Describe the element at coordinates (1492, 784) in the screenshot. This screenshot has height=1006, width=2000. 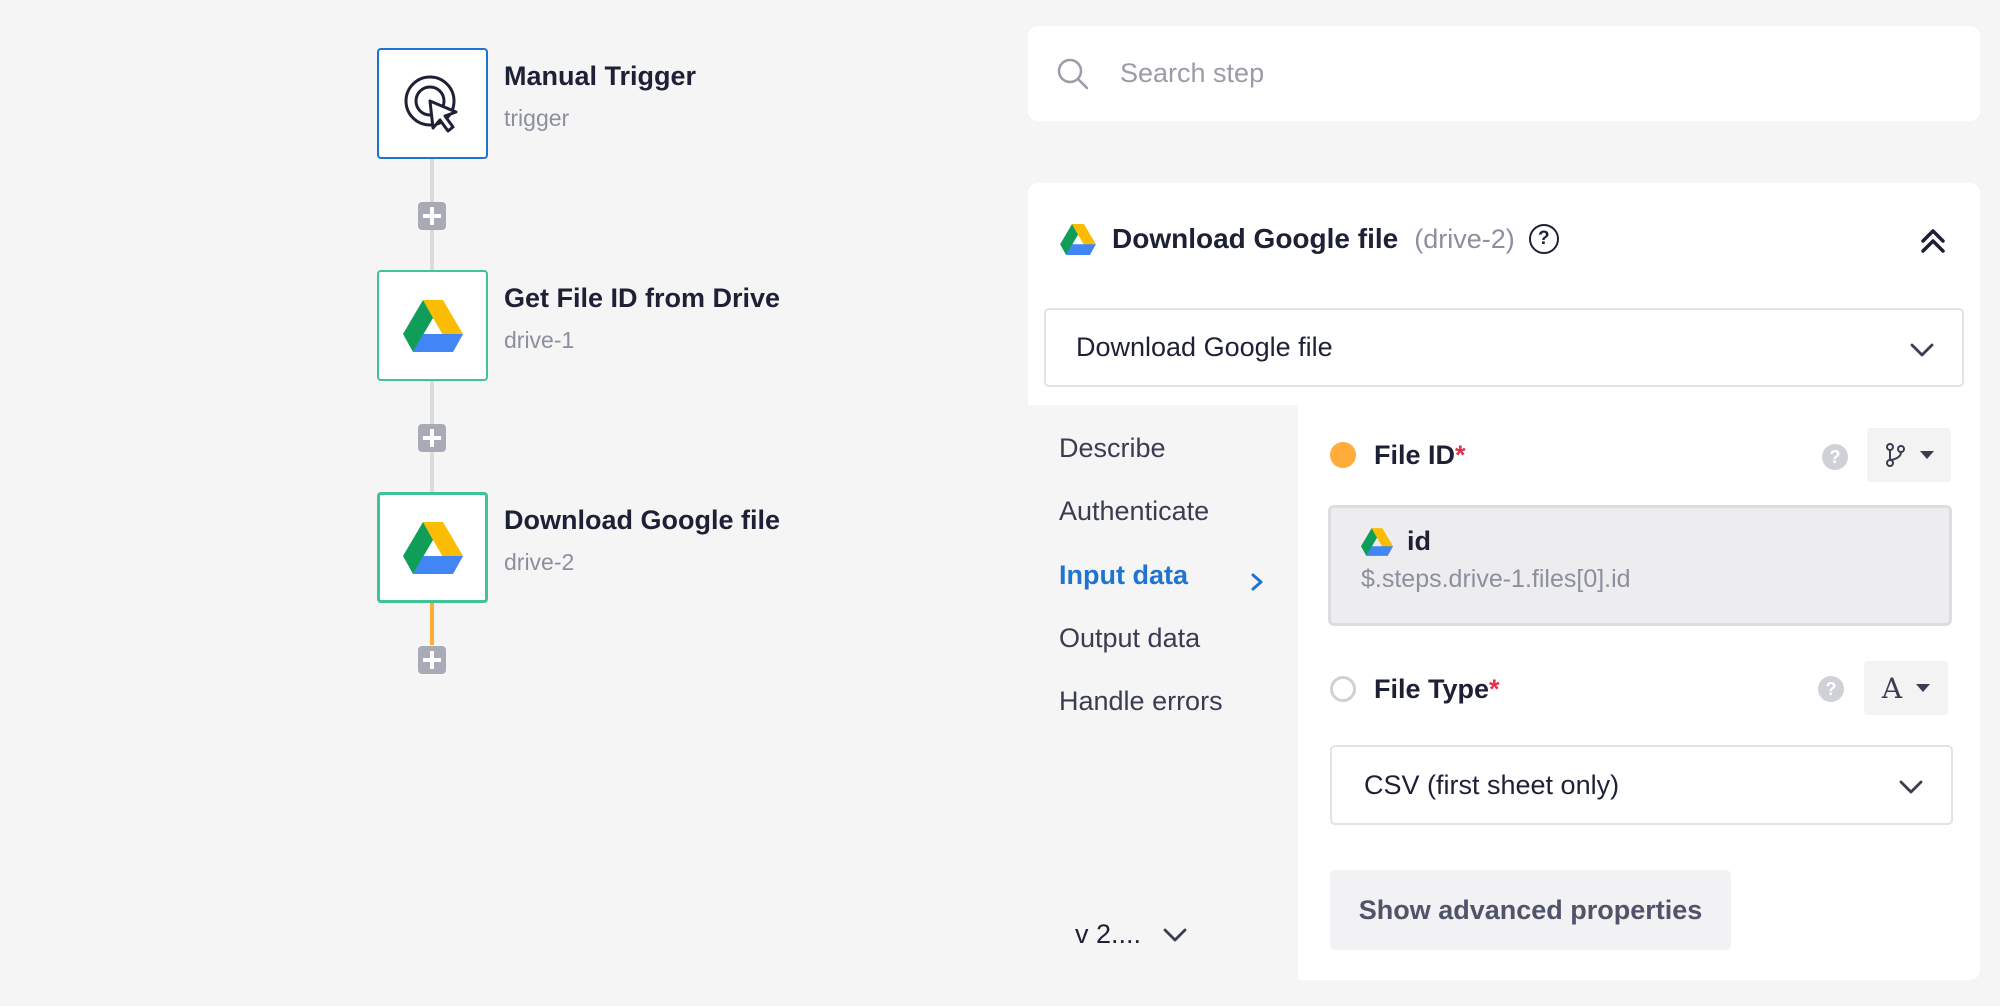
I see `file-type-select-value: CSV (first sheet only)` at that location.